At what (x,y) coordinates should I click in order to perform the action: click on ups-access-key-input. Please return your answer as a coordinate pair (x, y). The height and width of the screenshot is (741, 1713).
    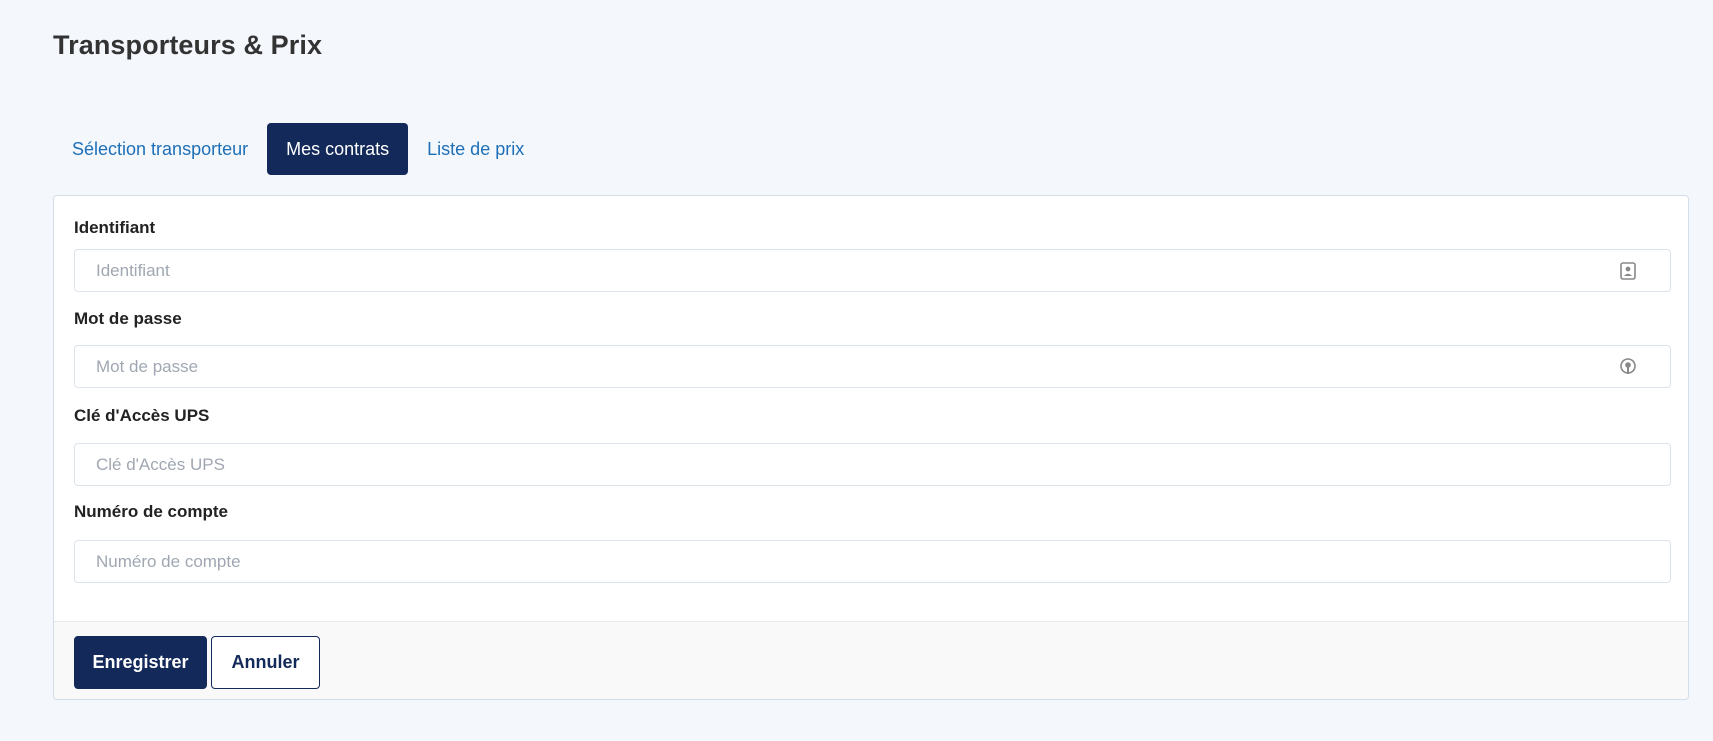
    Looking at the image, I should click on (872, 464).